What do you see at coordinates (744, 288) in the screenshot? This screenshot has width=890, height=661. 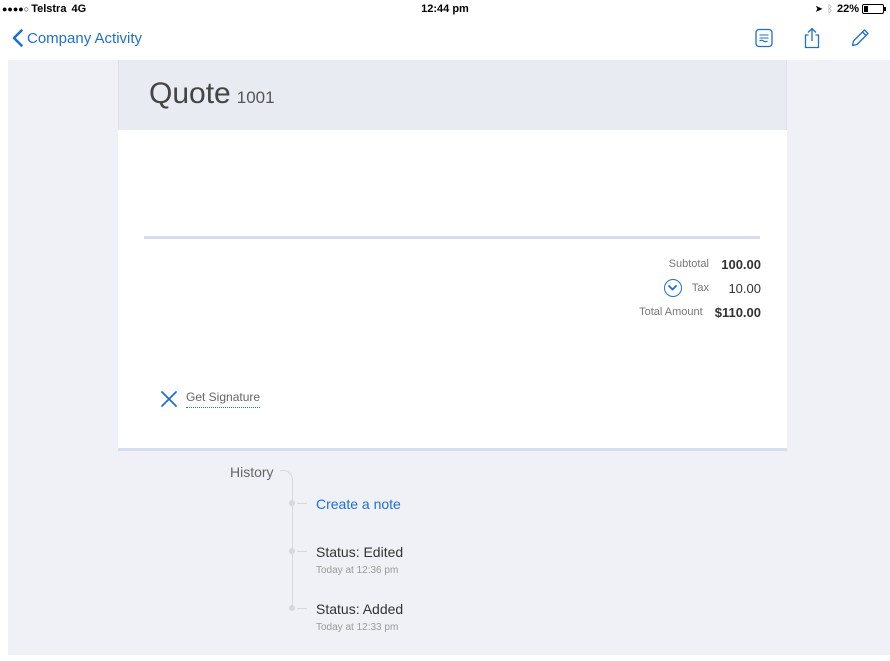 I see `tax-value: 10.00` at bounding box center [744, 288].